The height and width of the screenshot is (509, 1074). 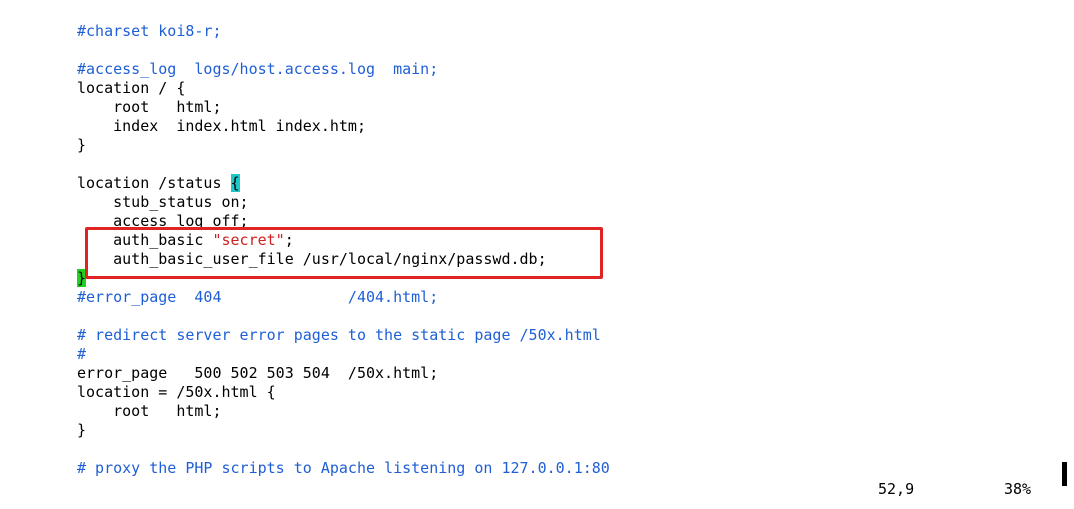 I want to click on code-token: location /status, so click(x=154, y=183).